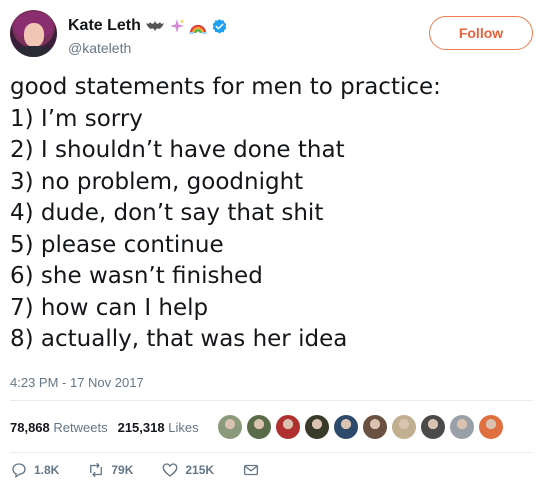  I want to click on likes-stat: 215,318 Likes, so click(158, 427).